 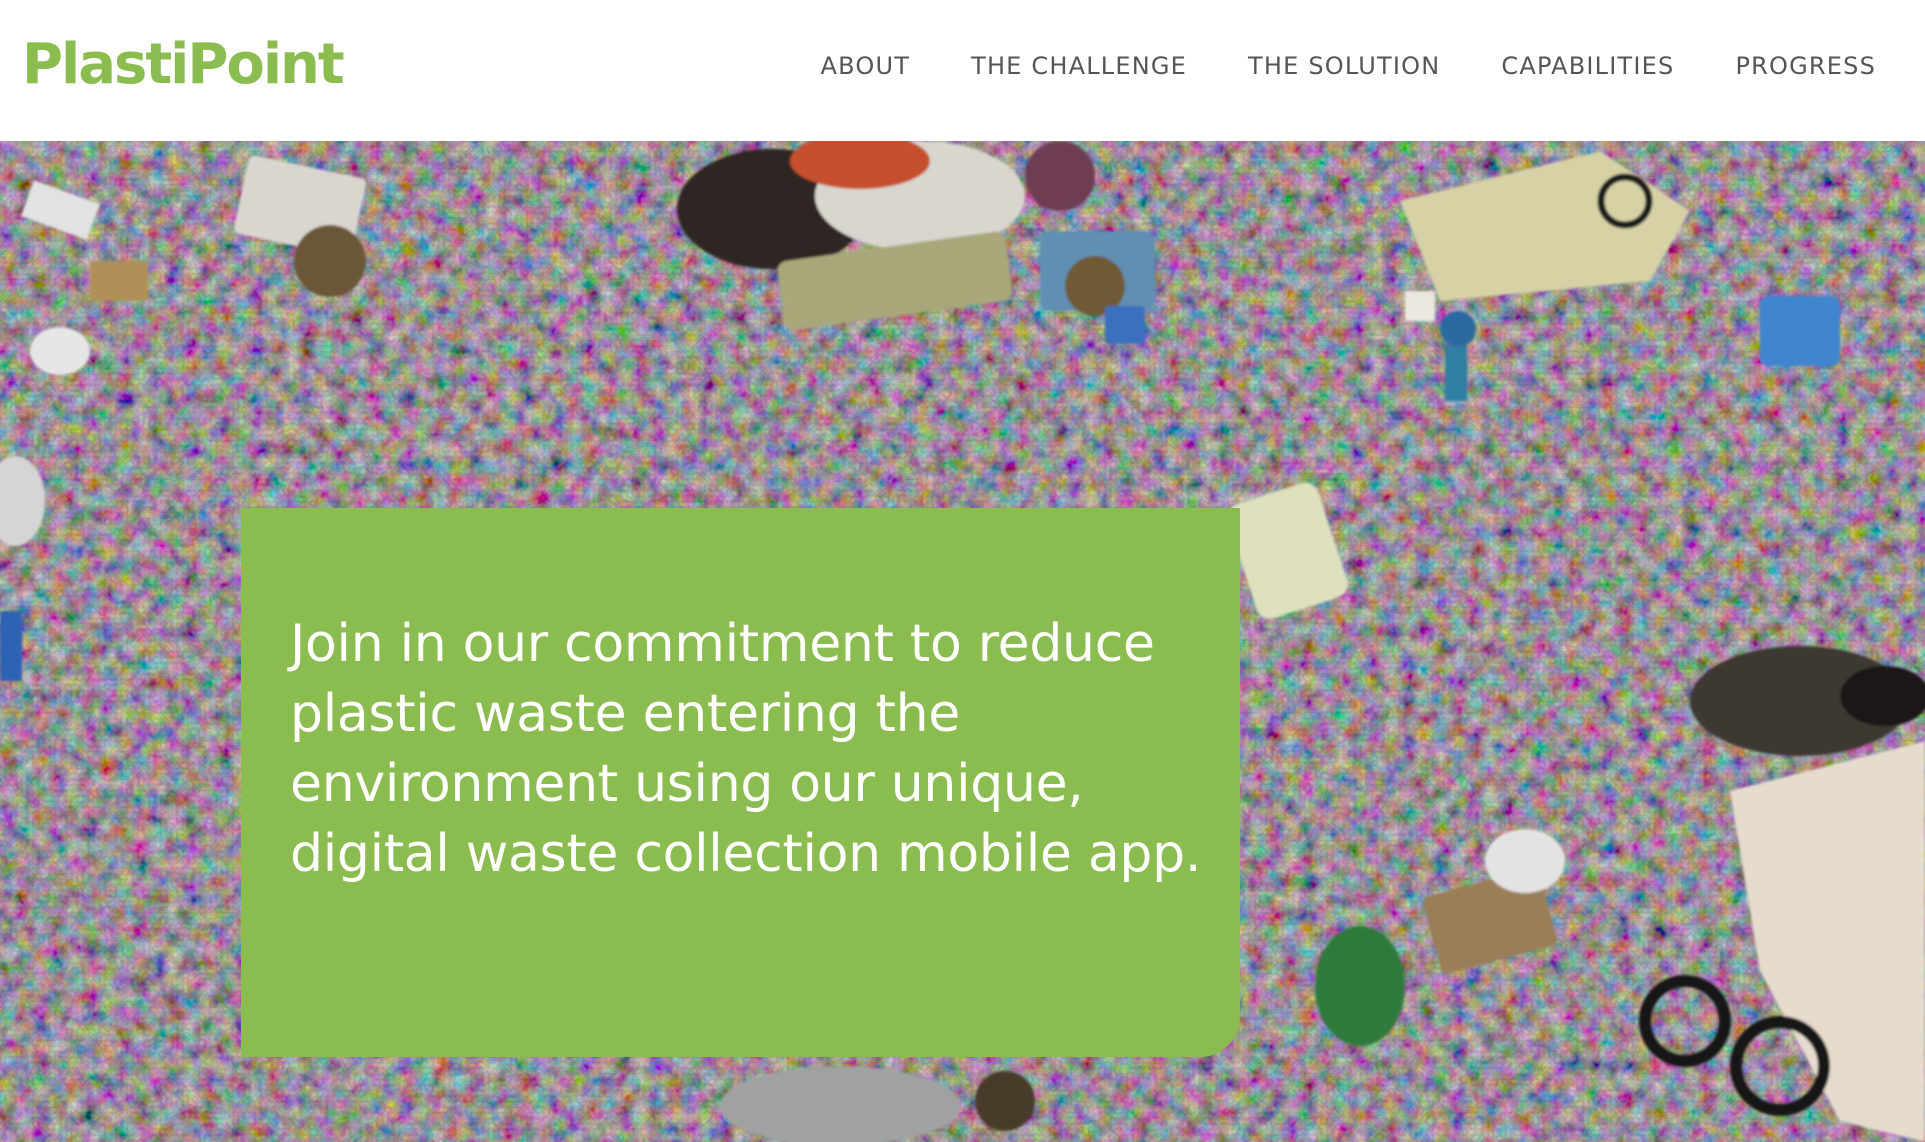 I want to click on plastipoint-logo: PlastiPoint, so click(x=183, y=65).